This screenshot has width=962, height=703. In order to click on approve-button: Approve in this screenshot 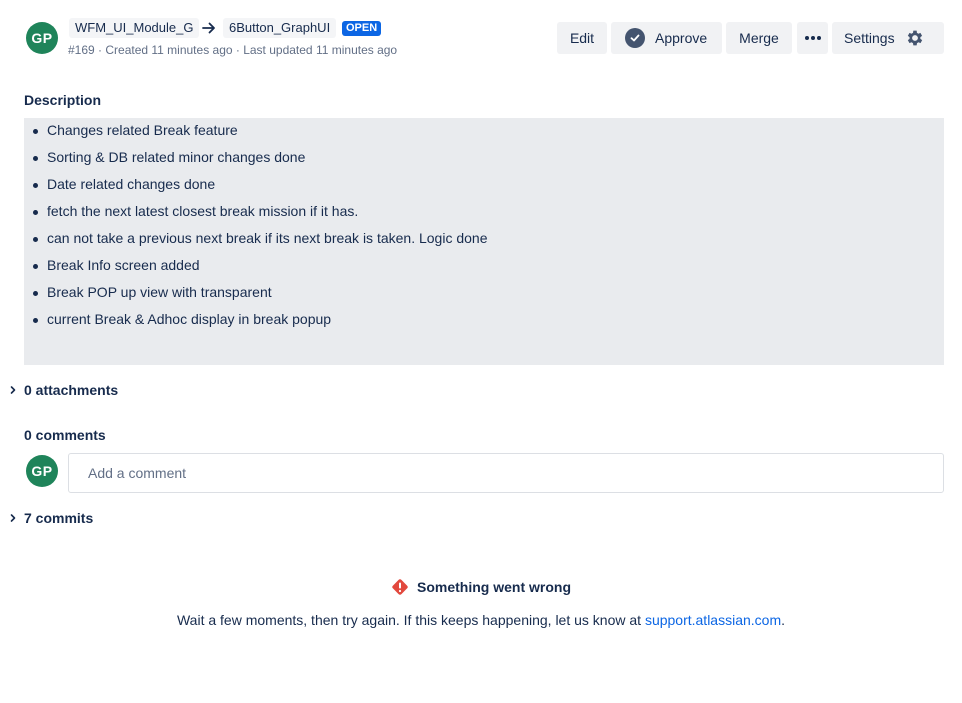, I will do `click(666, 38)`.